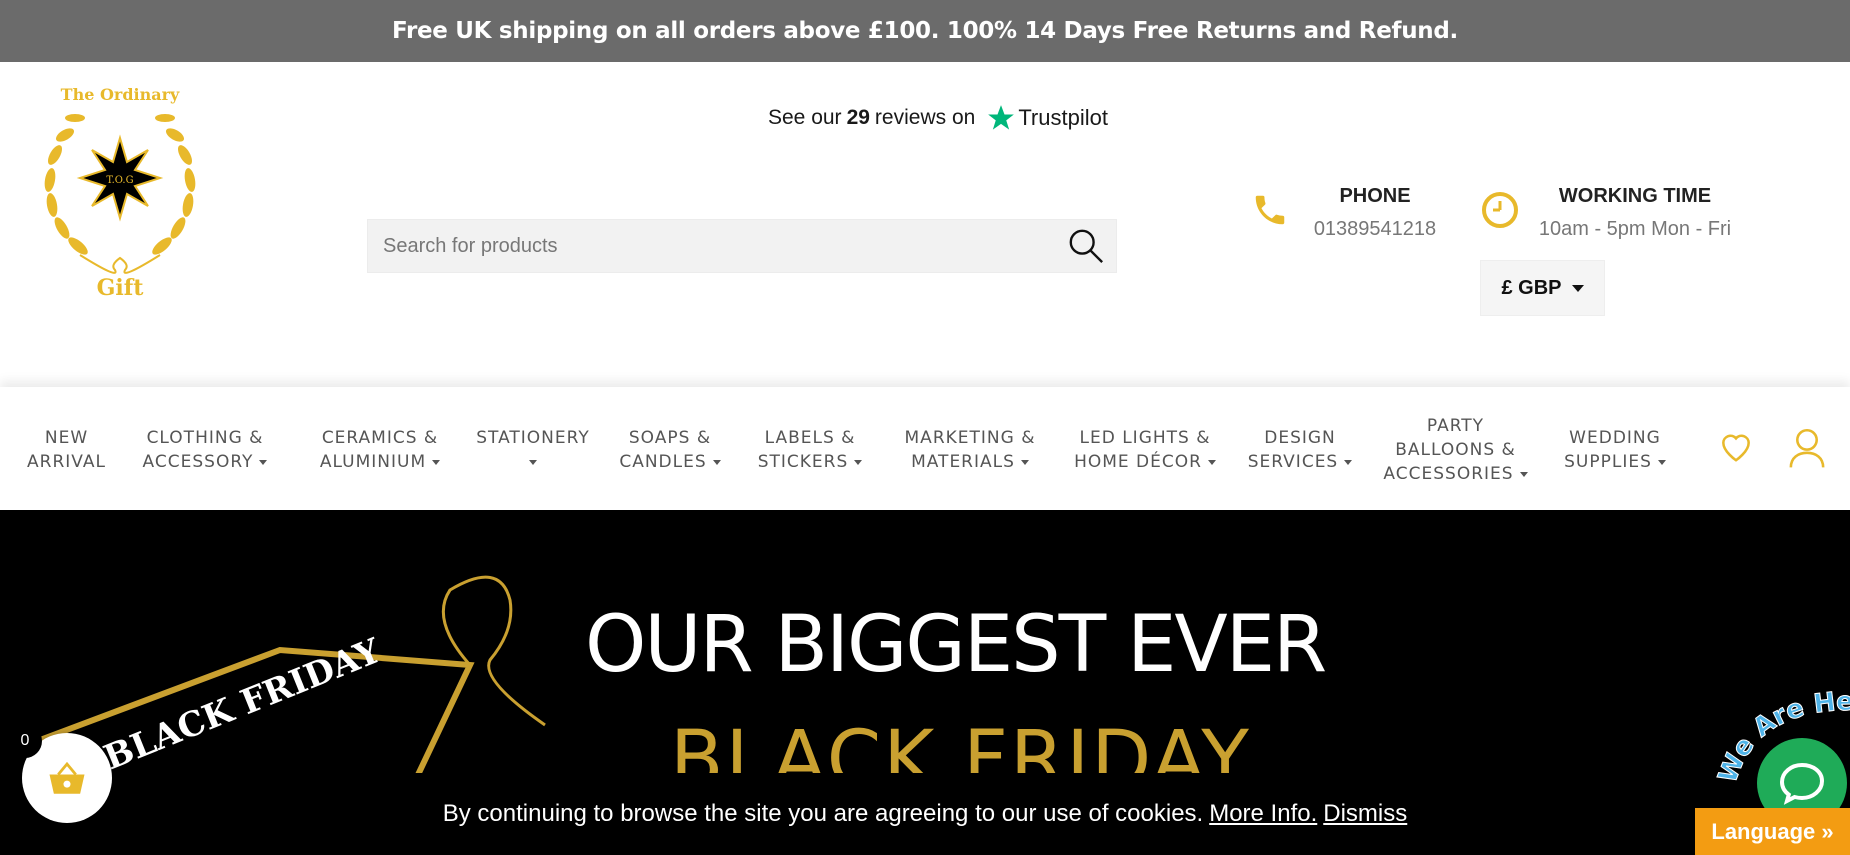 The width and height of the screenshot is (1850, 855). I want to click on site-logo: The Ordinary T.O.G Gift, so click(120, 190).